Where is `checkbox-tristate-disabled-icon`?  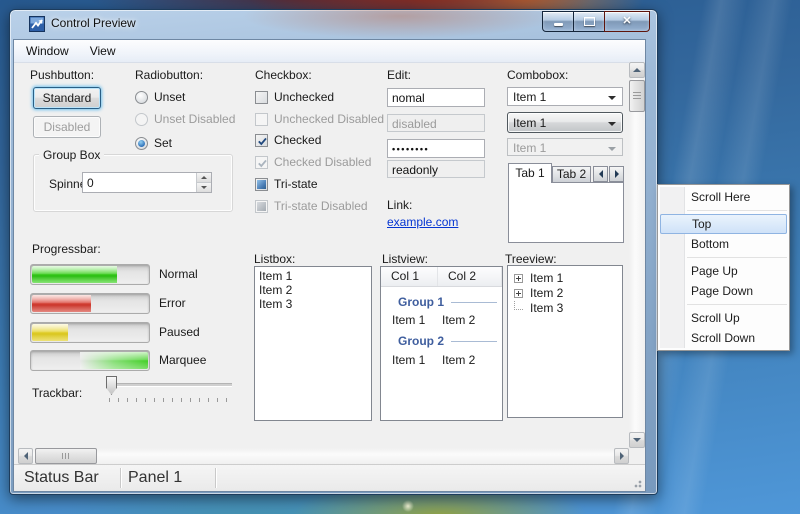 checkbox-tristate-disabled-icon is located at coordinates (261, 206).